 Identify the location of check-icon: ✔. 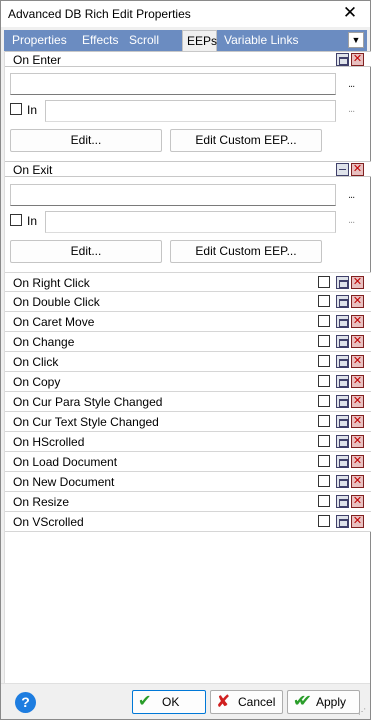
(145, 701).